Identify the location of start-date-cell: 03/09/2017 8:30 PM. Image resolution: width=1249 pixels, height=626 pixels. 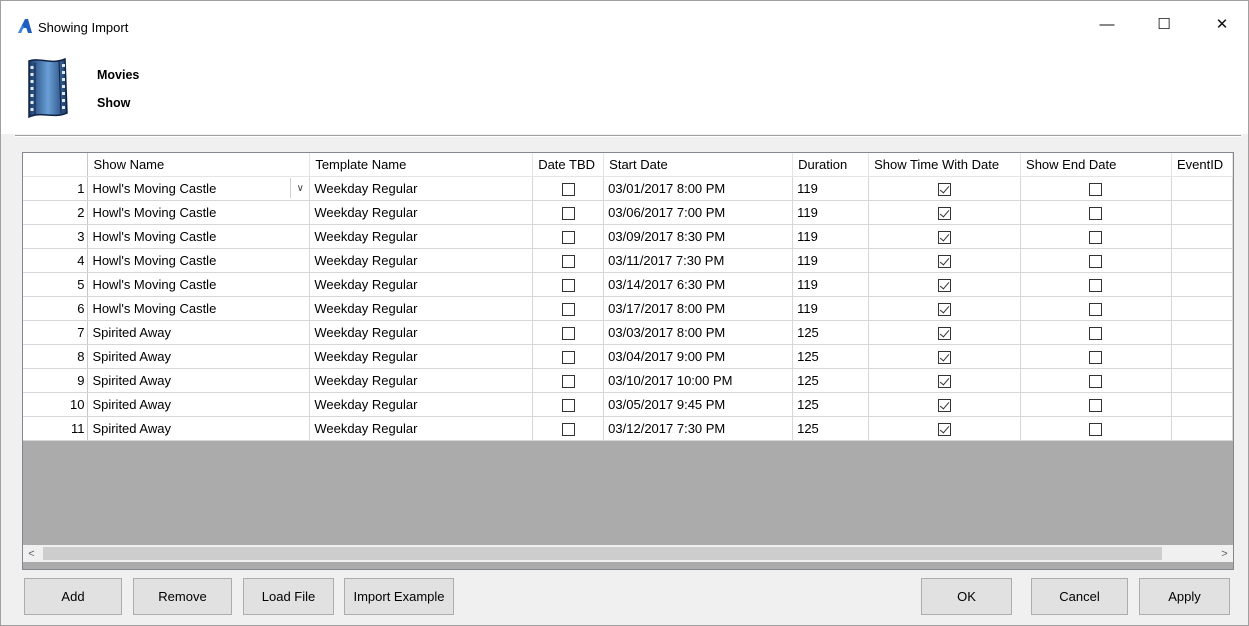
(698, 236).